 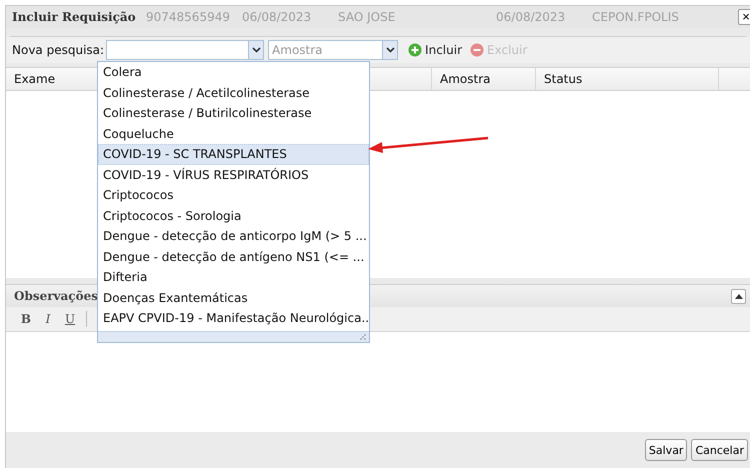 I want to click on collapse-button, so click(x=738, y=296).